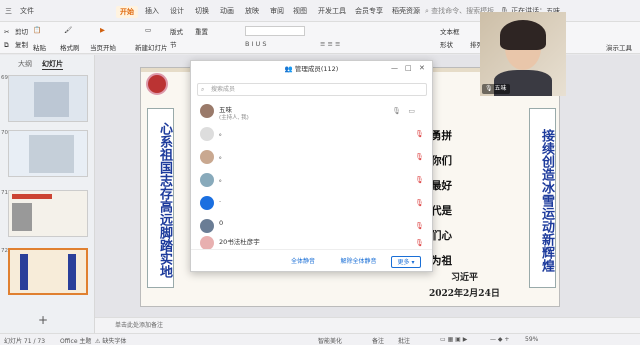 The width and height of the screenshot is (640, 345). Describe the element at coordinates (532, 339) in the screenshot. I see `zoom-level: 59%` at that location.